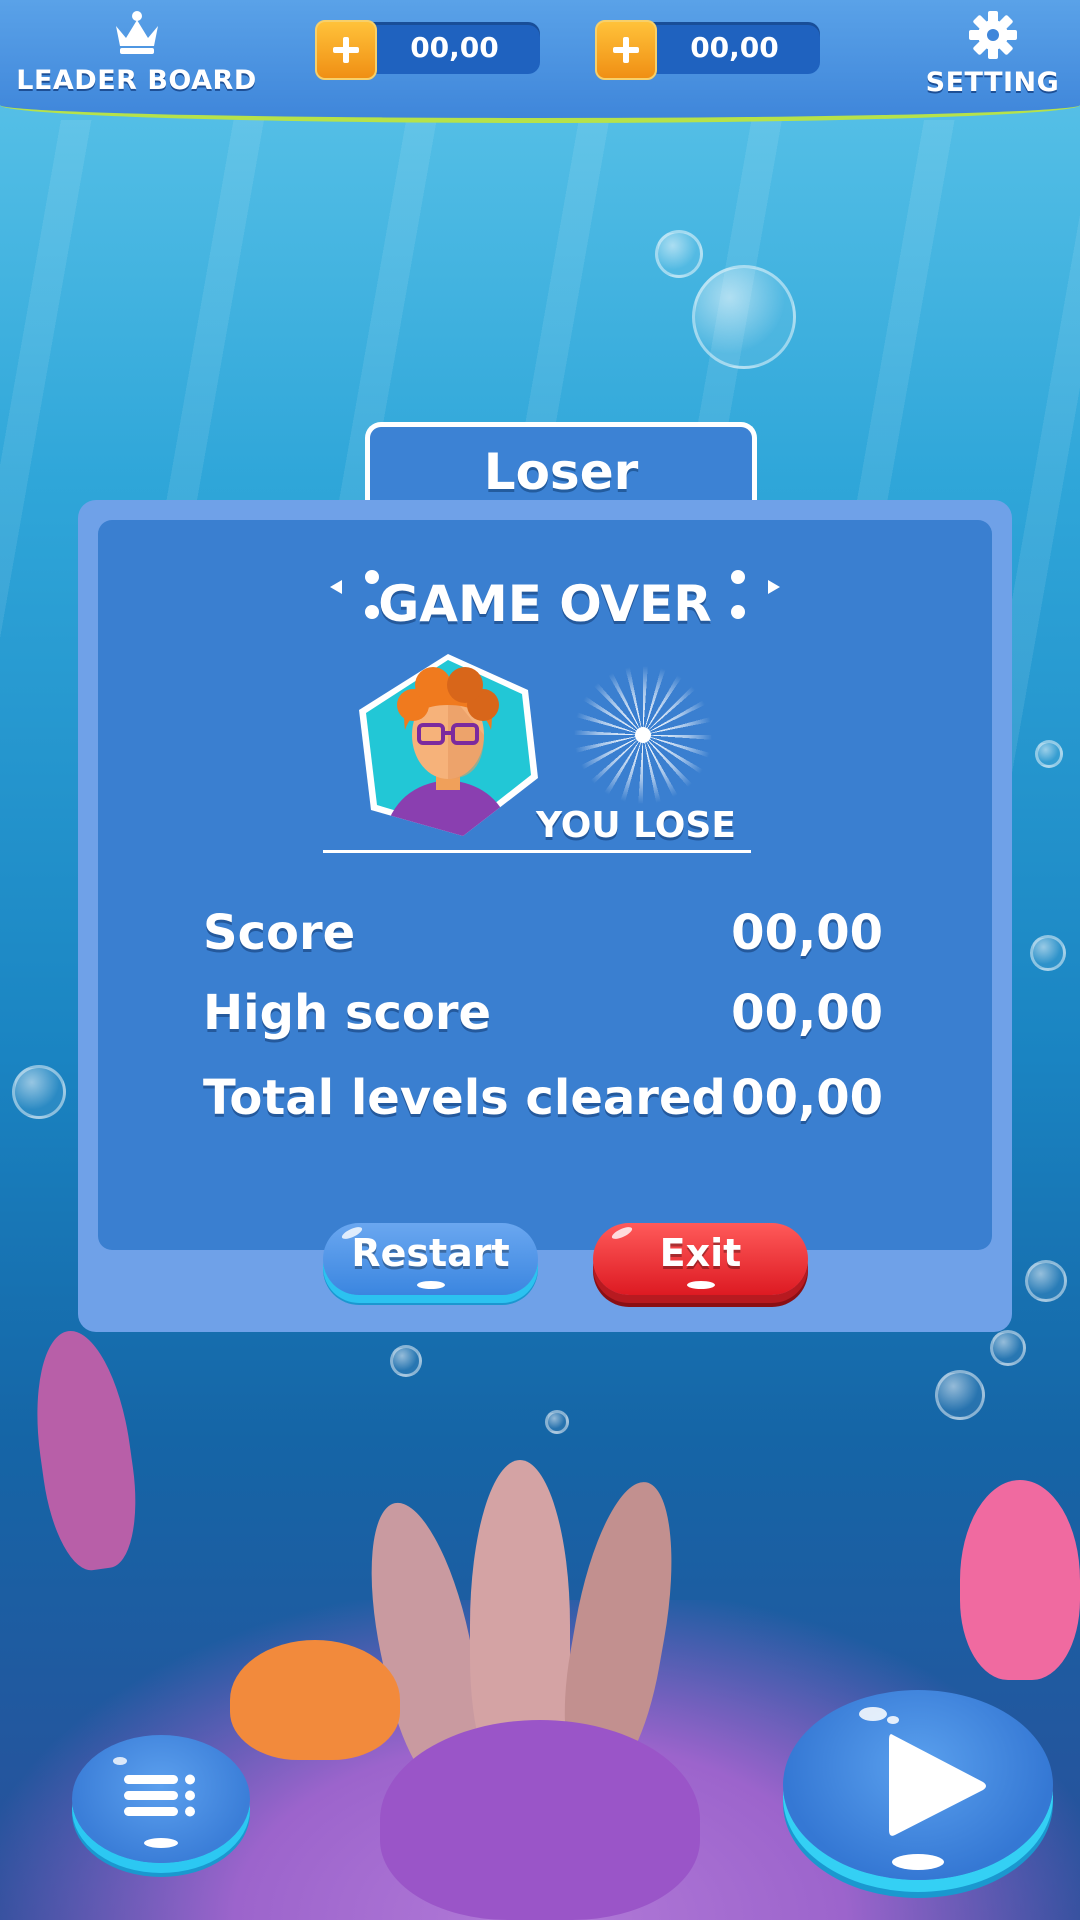 This screenshot has height=1920, width=1080. Describe the element at coordinates (430, 1253) in the screenshot. I see `restart-label: Restart` at that location.